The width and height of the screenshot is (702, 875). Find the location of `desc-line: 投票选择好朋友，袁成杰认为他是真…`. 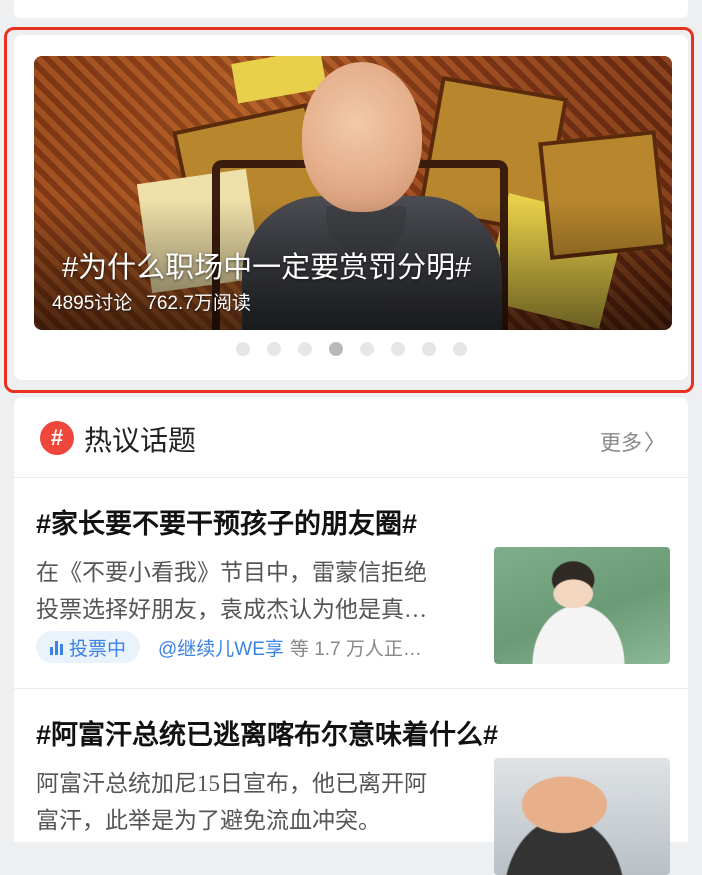

desc-line: 投票选择好朋友，袁成杰认为他是真… is located at coordinates (231, 609).